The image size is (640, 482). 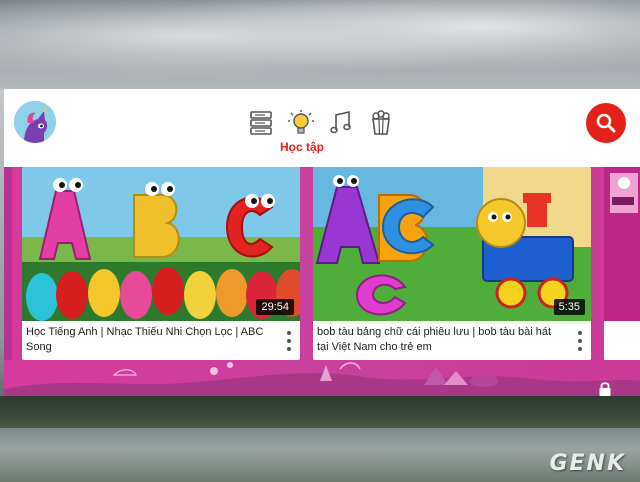 I want to click on genk-watermark: GENK, so click(x=587, y=463).